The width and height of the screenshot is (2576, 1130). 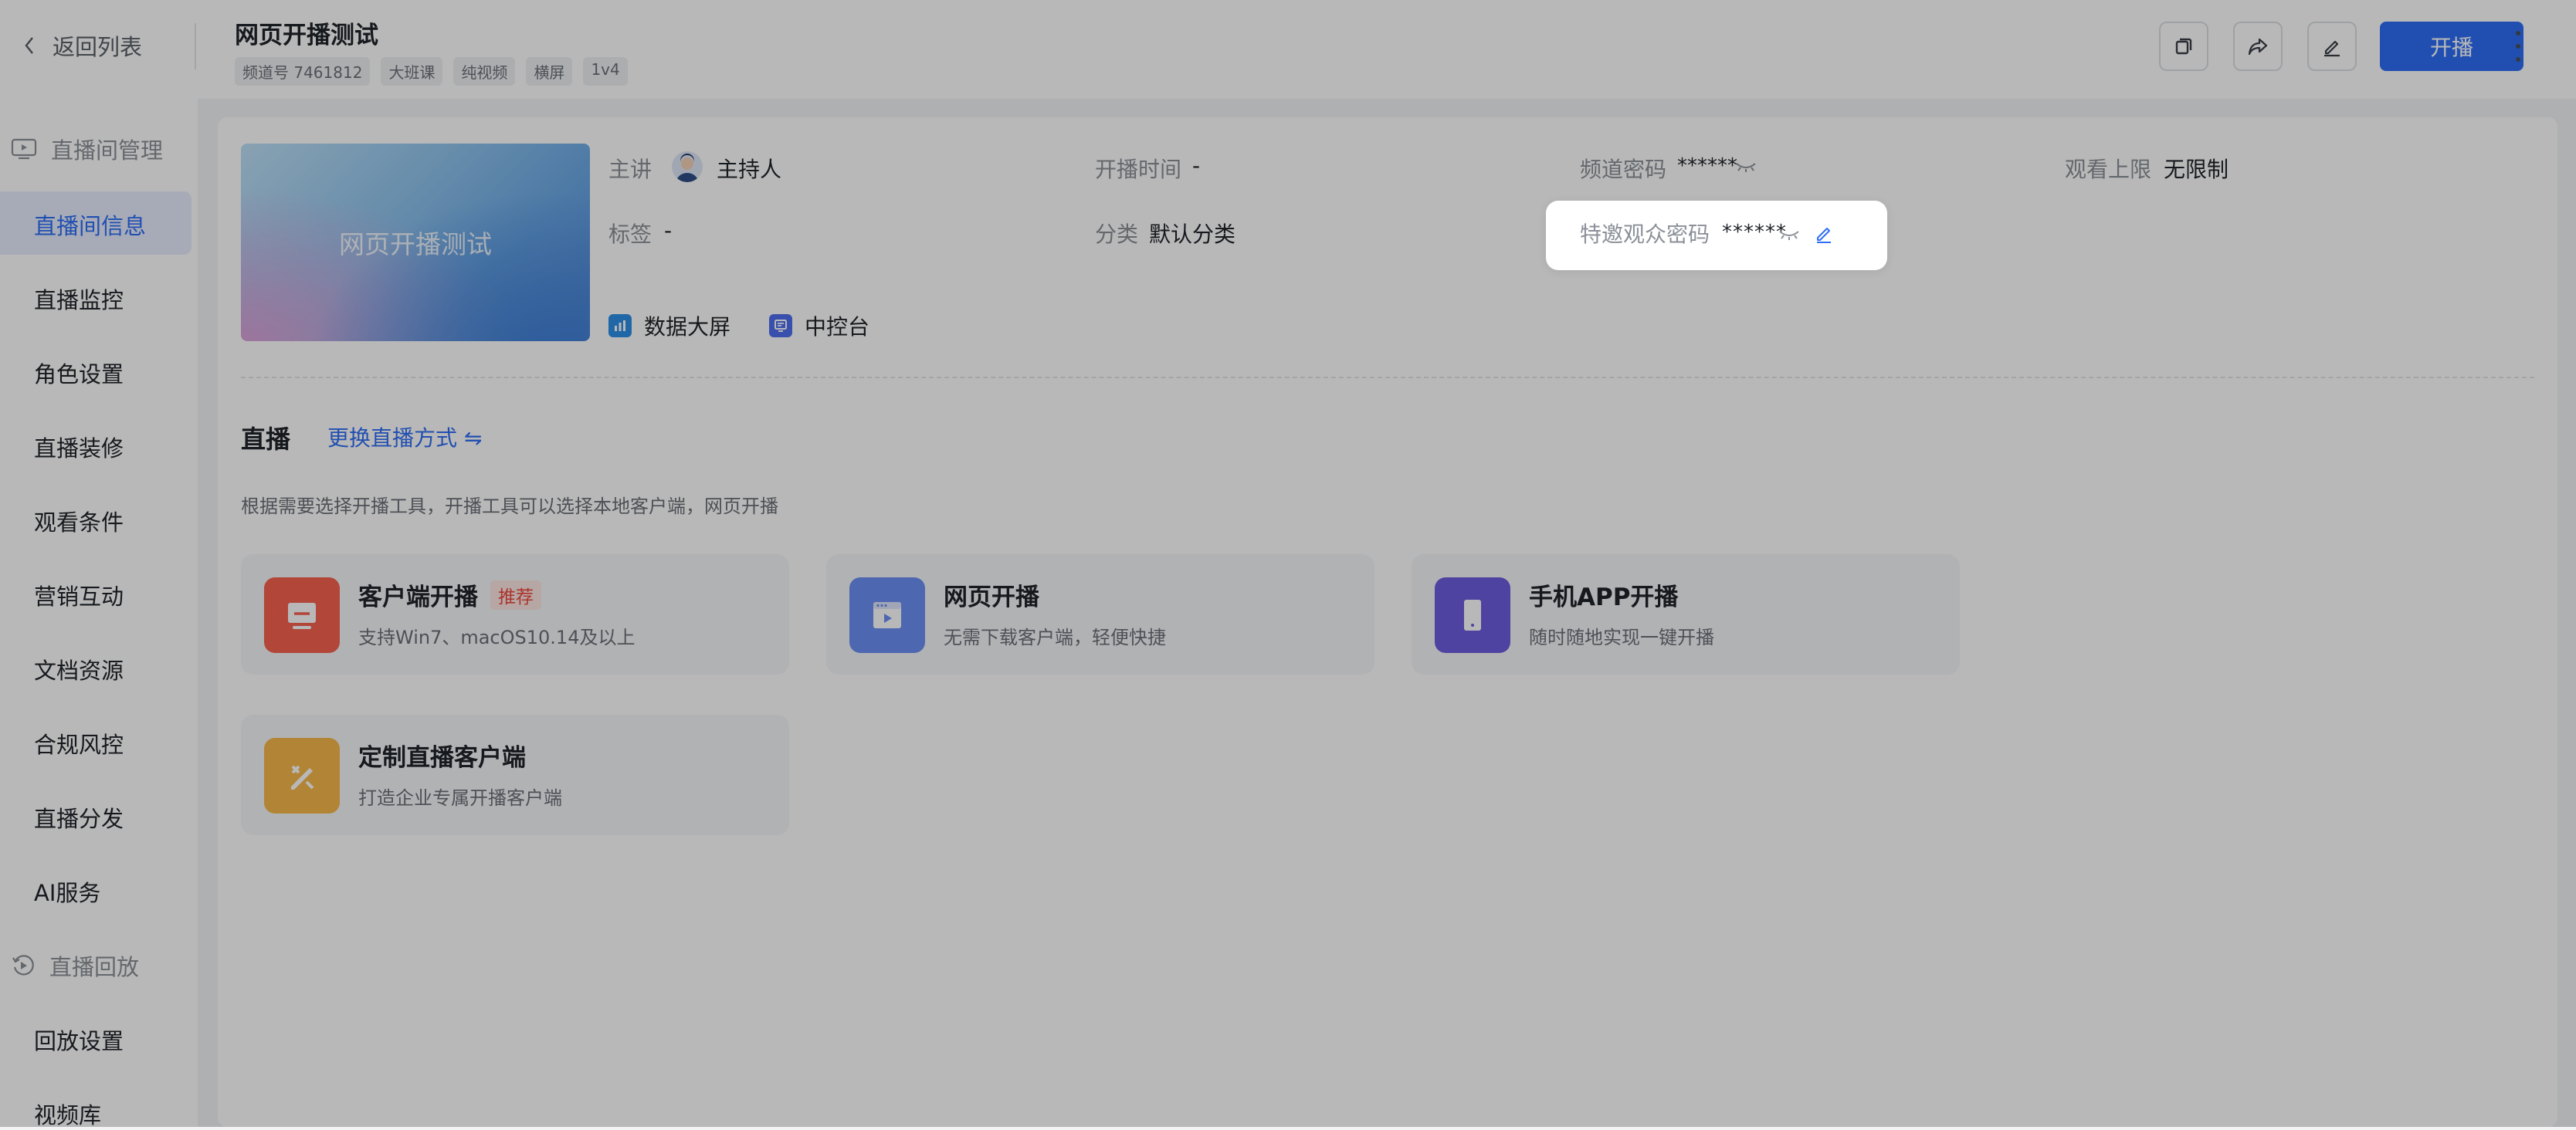 What do you see at coordinates (1645, 234) in the screenshot?
I see `guest-password-label: 特邀观众密码` at bounding box center [1645, 234].